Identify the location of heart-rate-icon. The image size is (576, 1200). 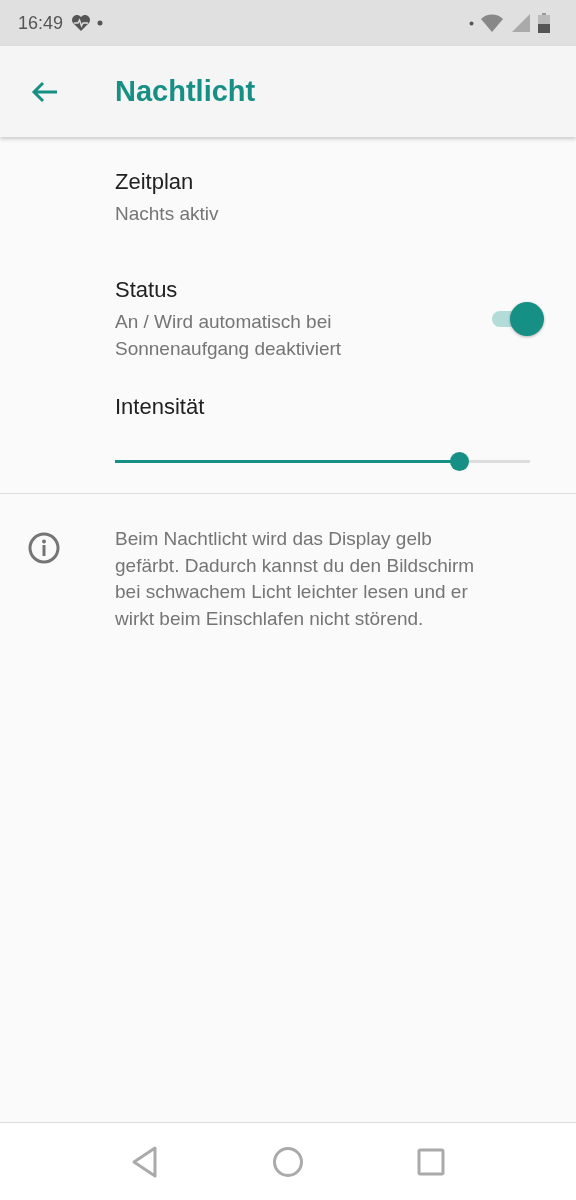
(81, 23).